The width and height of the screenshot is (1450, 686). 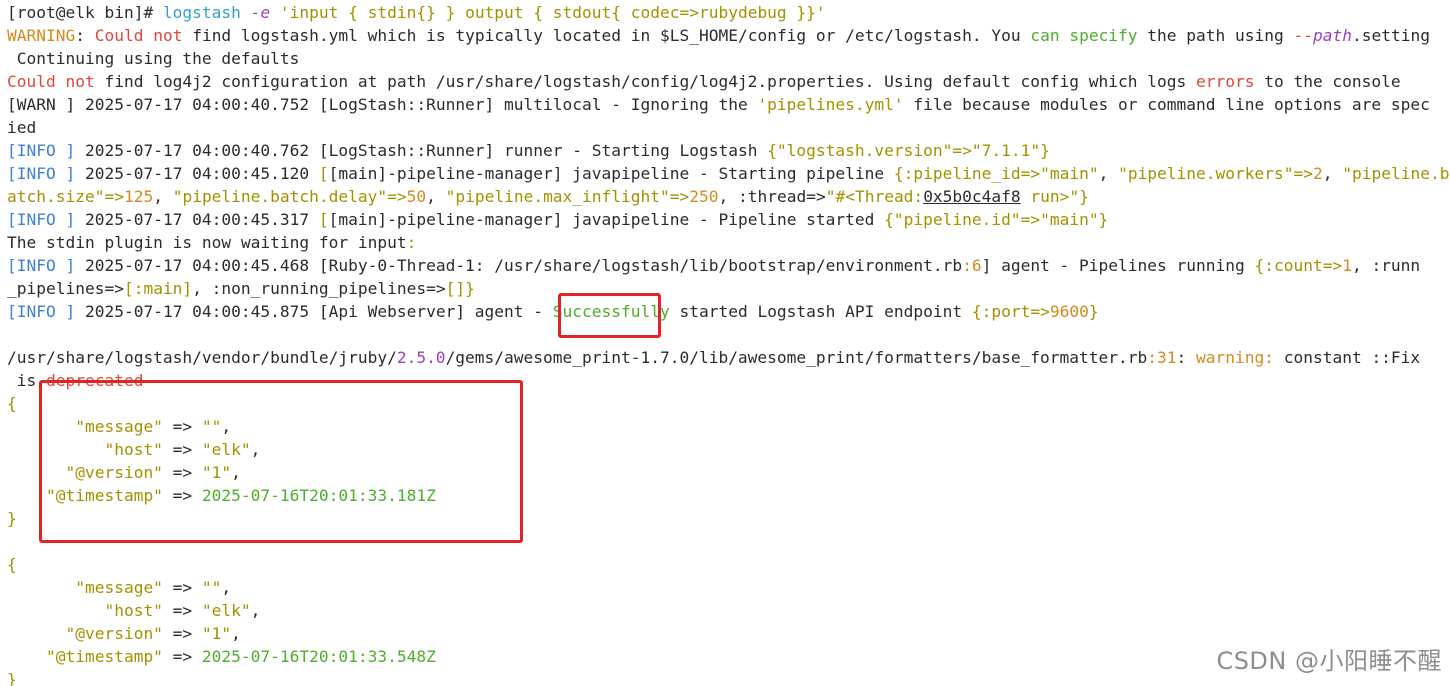 What do you see at coordinates (728, 380) in the screenshot?
I see `terminal-line: is deprecated` at bounding box center [728, 380].